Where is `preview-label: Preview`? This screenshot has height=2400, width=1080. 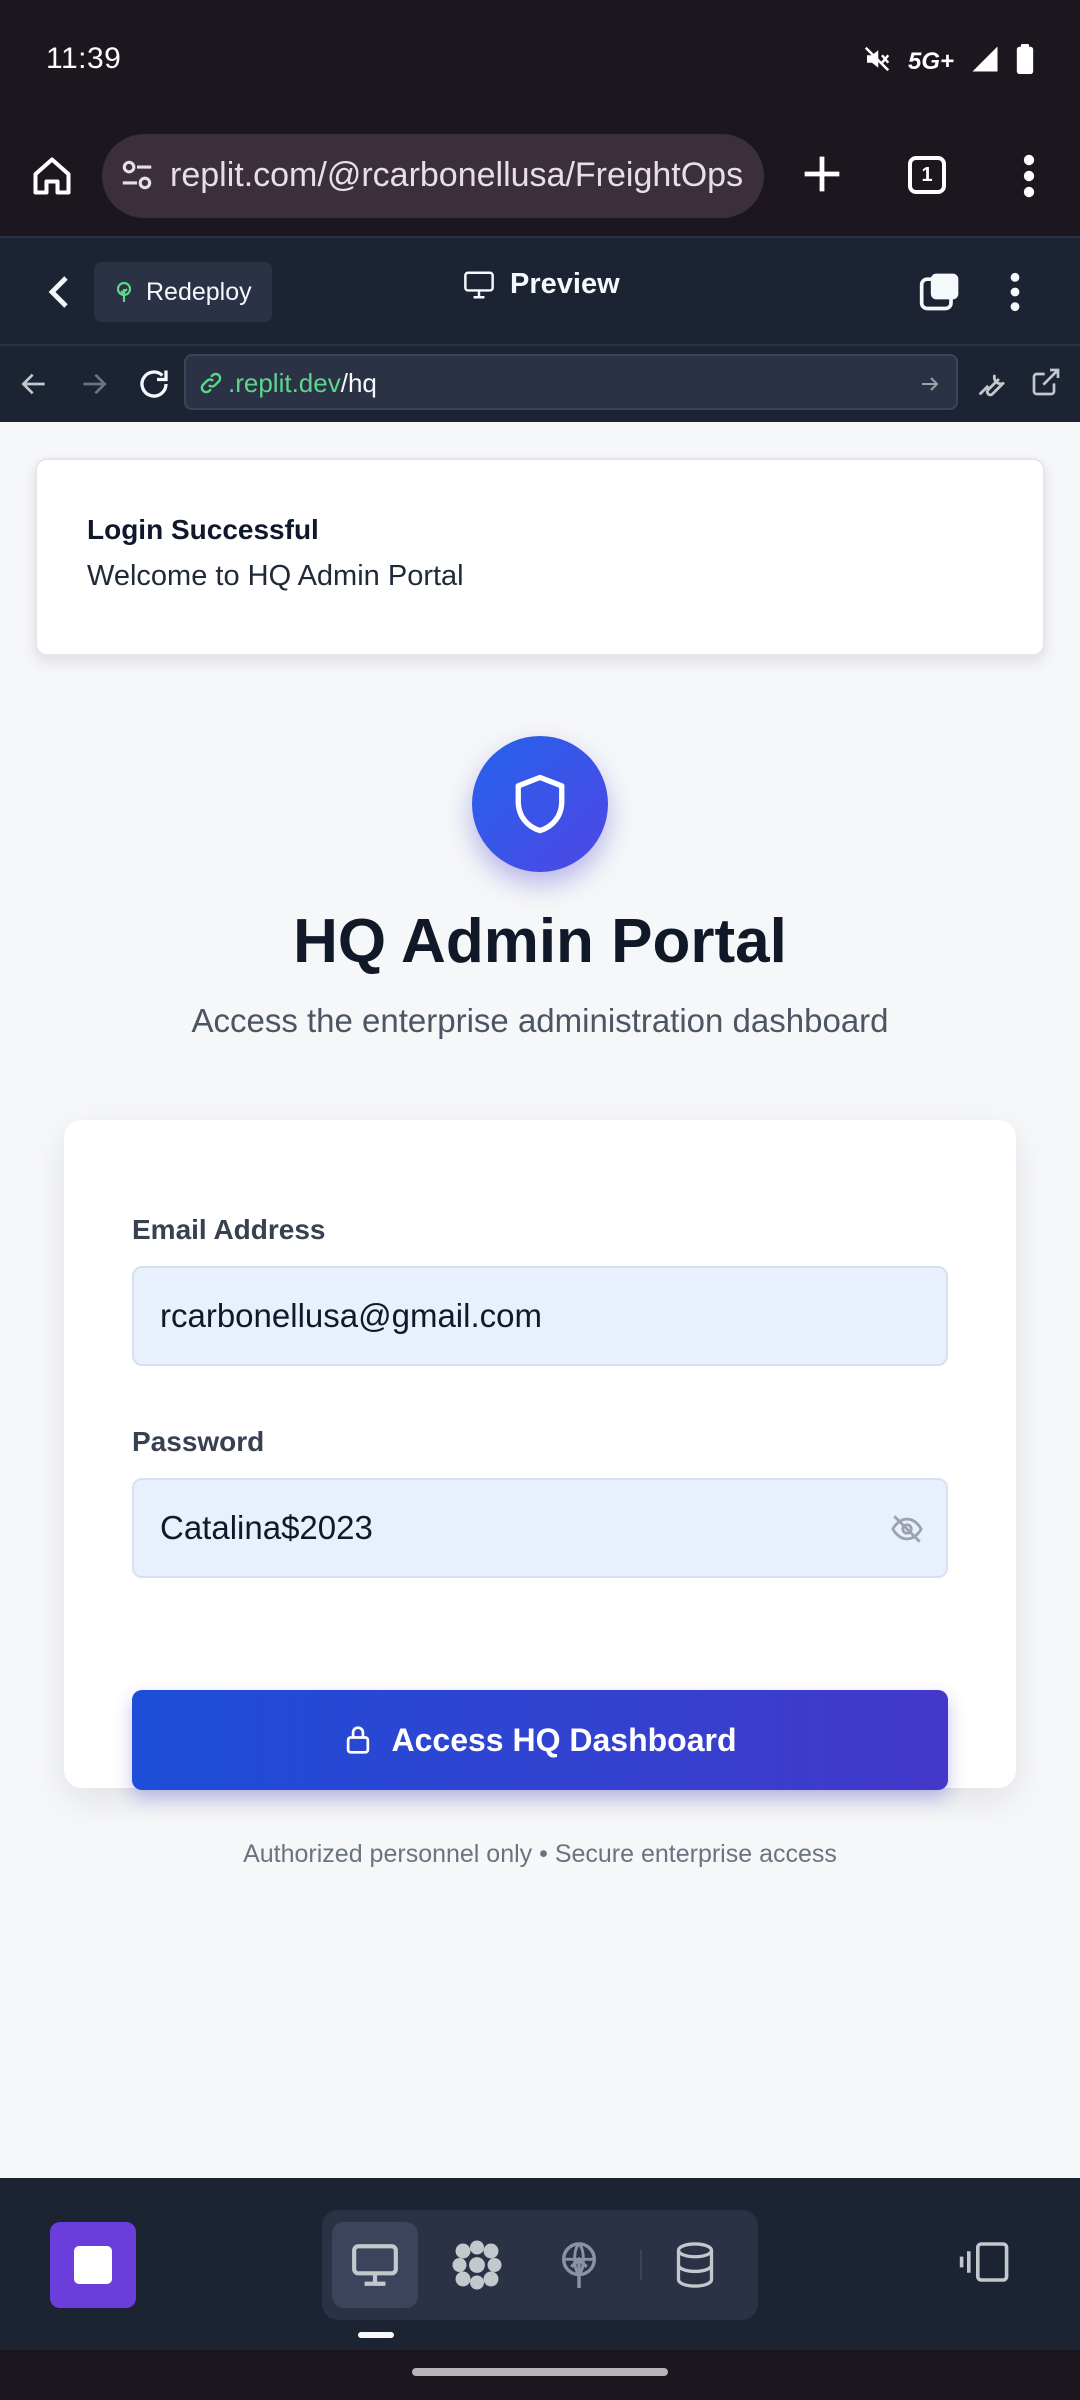
preview-label: Preview is located at coordinates (565, 284).